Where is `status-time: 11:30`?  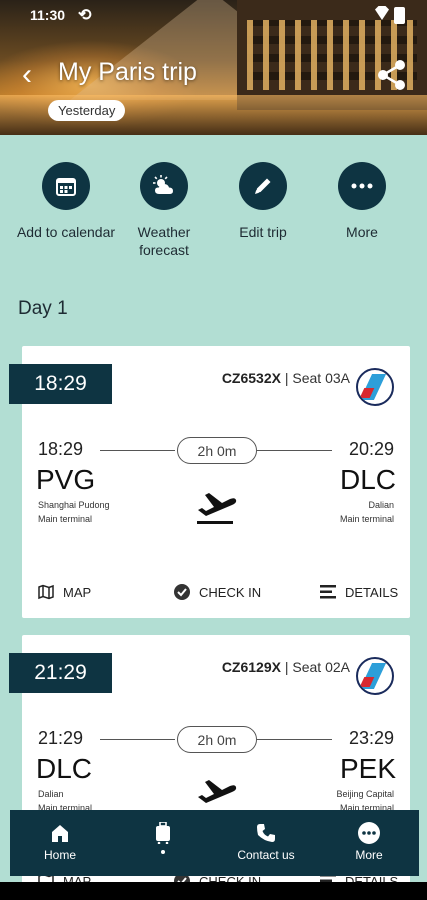
status-time: 11:30 is located at coordinates (48, 15).